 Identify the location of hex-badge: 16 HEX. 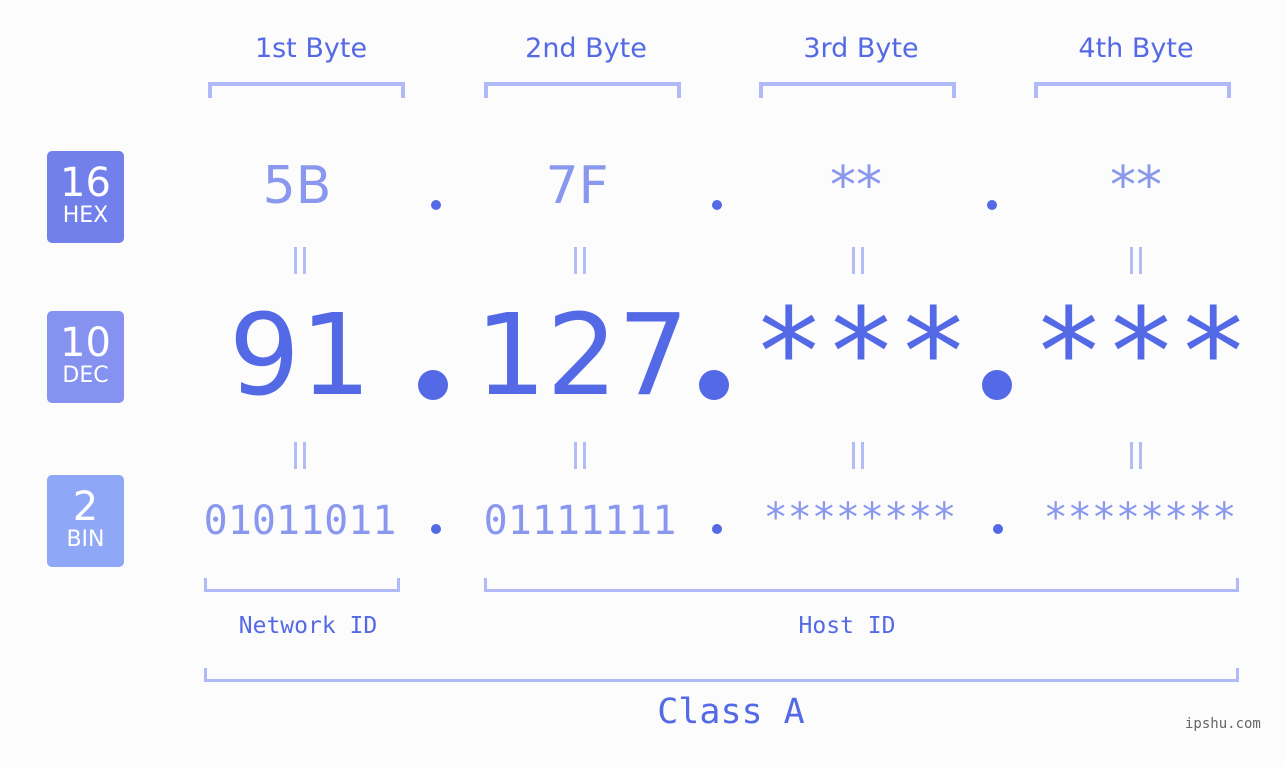
(85, 197).